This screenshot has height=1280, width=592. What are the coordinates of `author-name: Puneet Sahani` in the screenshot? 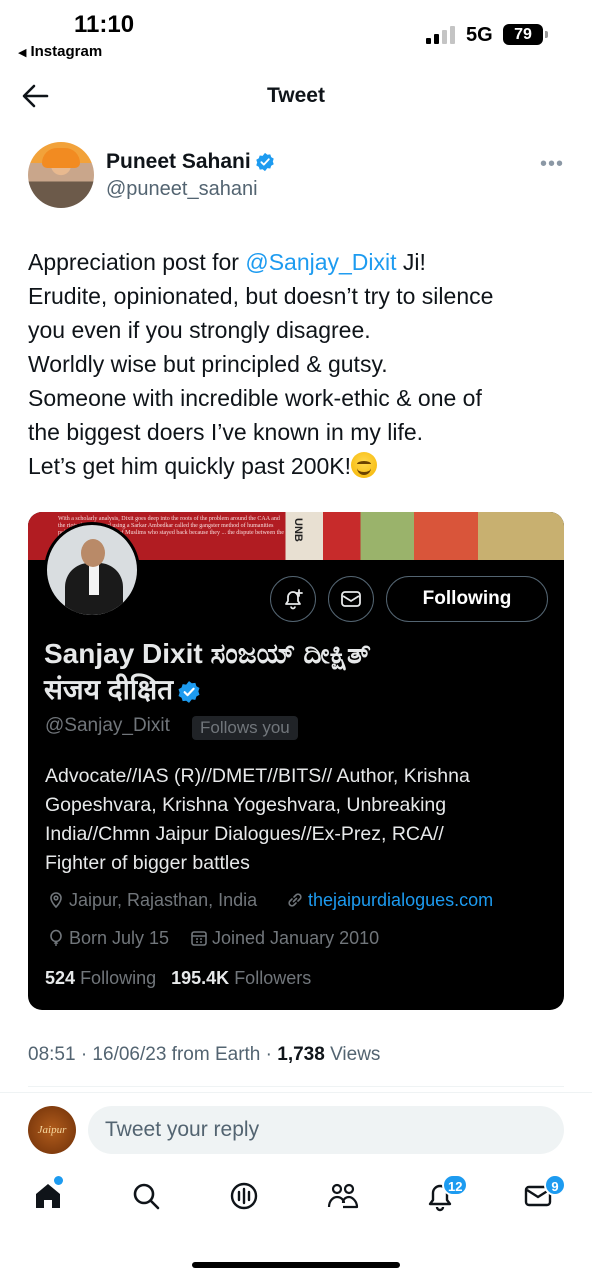 It's located at (178, 161).